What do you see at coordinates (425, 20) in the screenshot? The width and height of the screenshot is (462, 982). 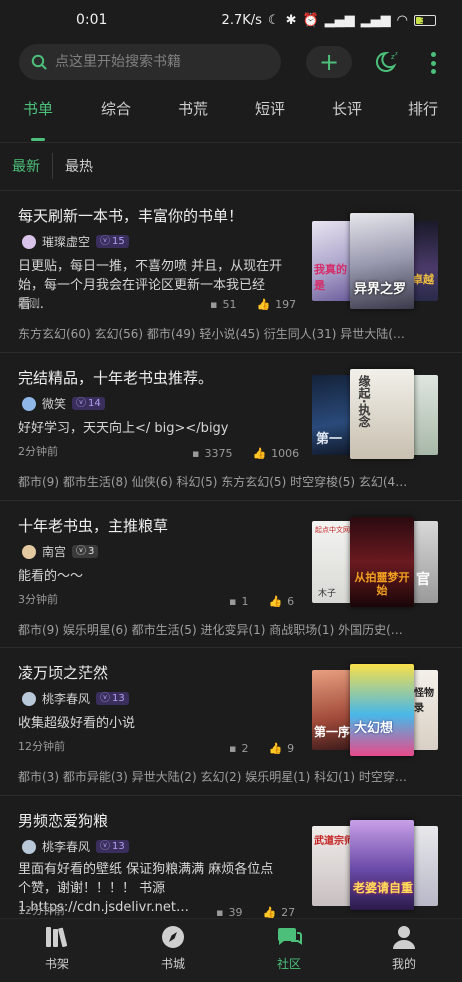 I see `battery-icon: 34` at bounding box center [425, 20].